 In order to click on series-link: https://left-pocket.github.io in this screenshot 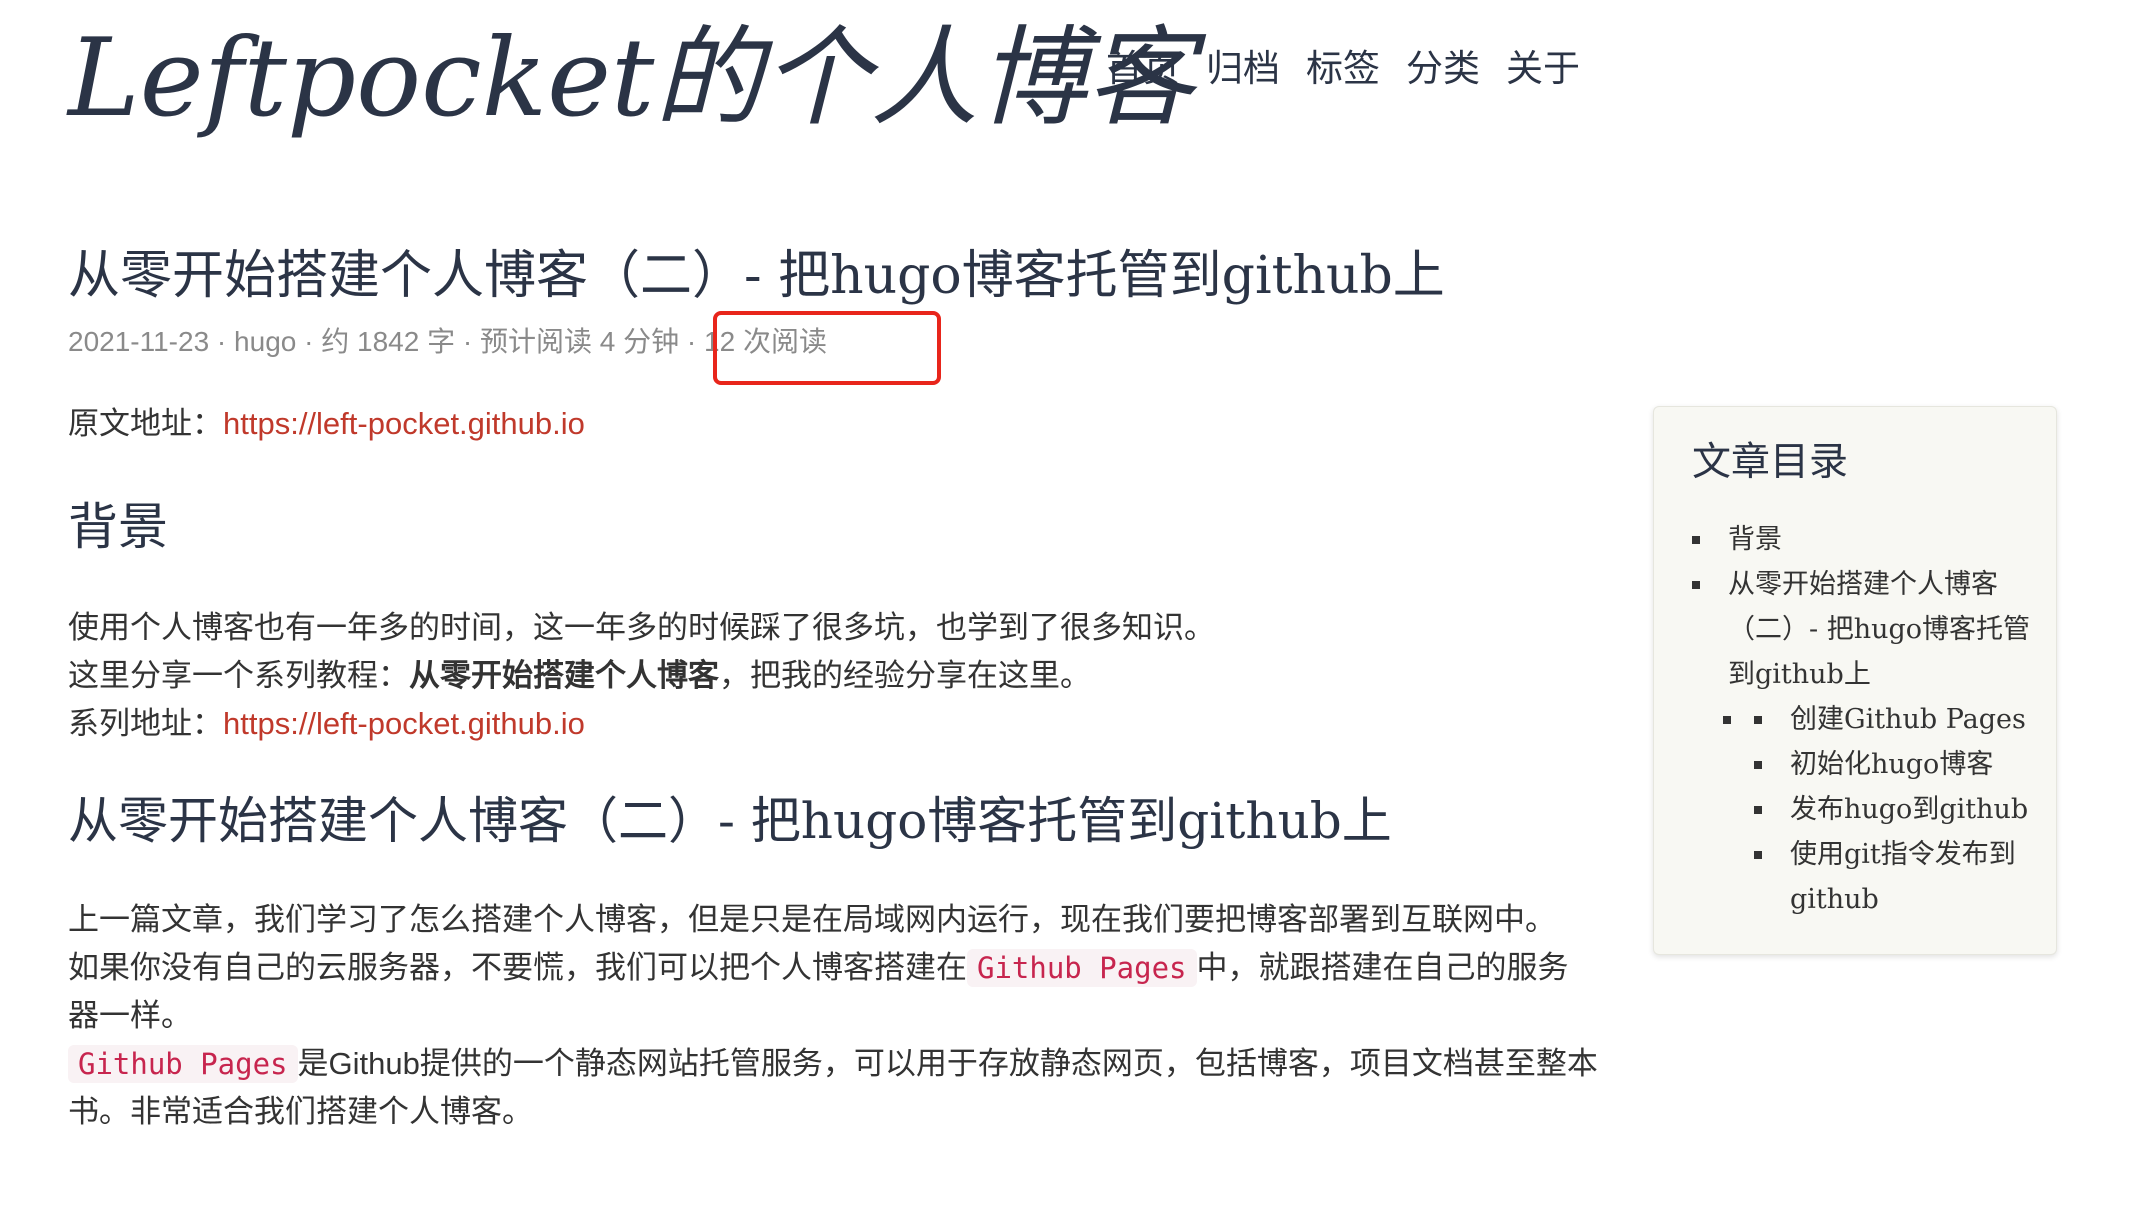, I will do `click(404, 723)`.